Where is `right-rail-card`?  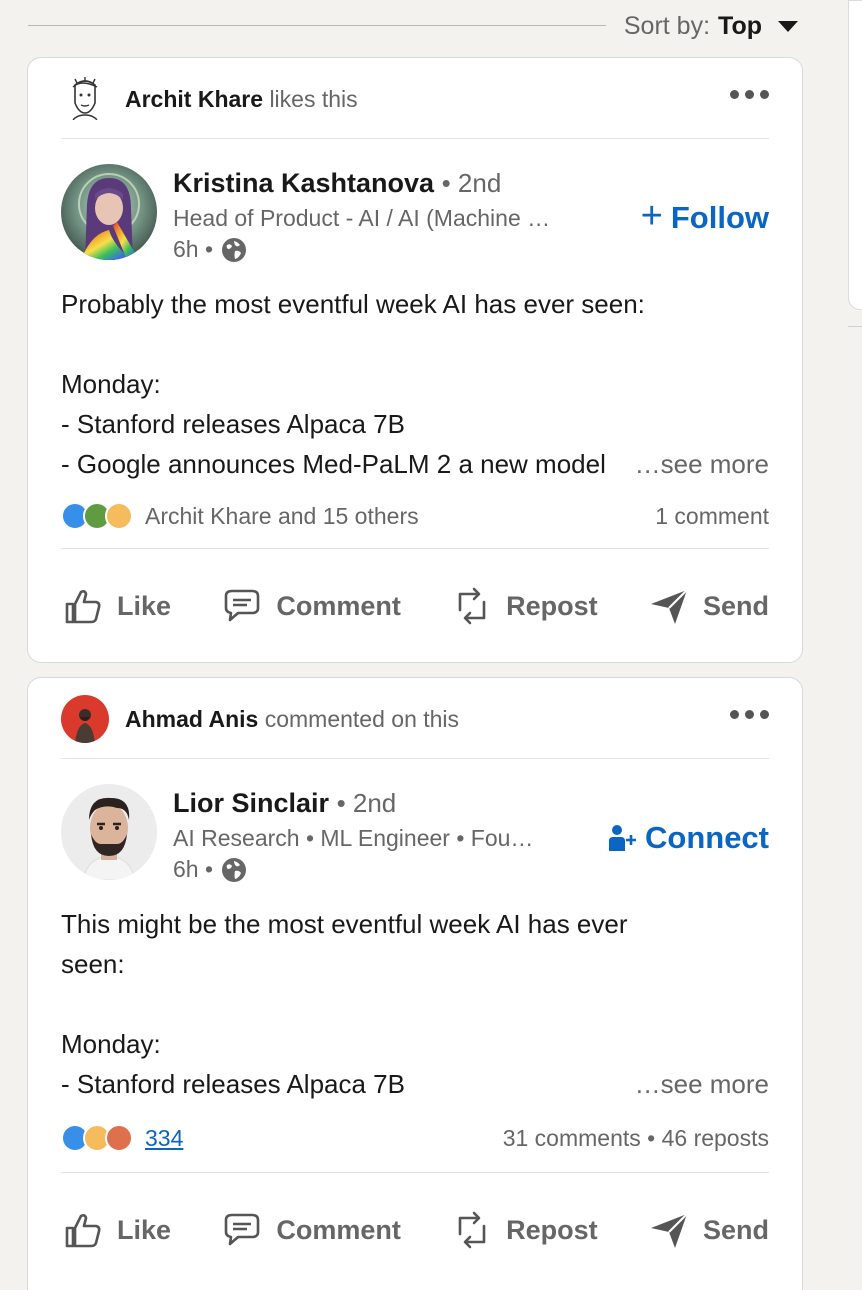
right-rail-card is located at coordinates (855, 155).